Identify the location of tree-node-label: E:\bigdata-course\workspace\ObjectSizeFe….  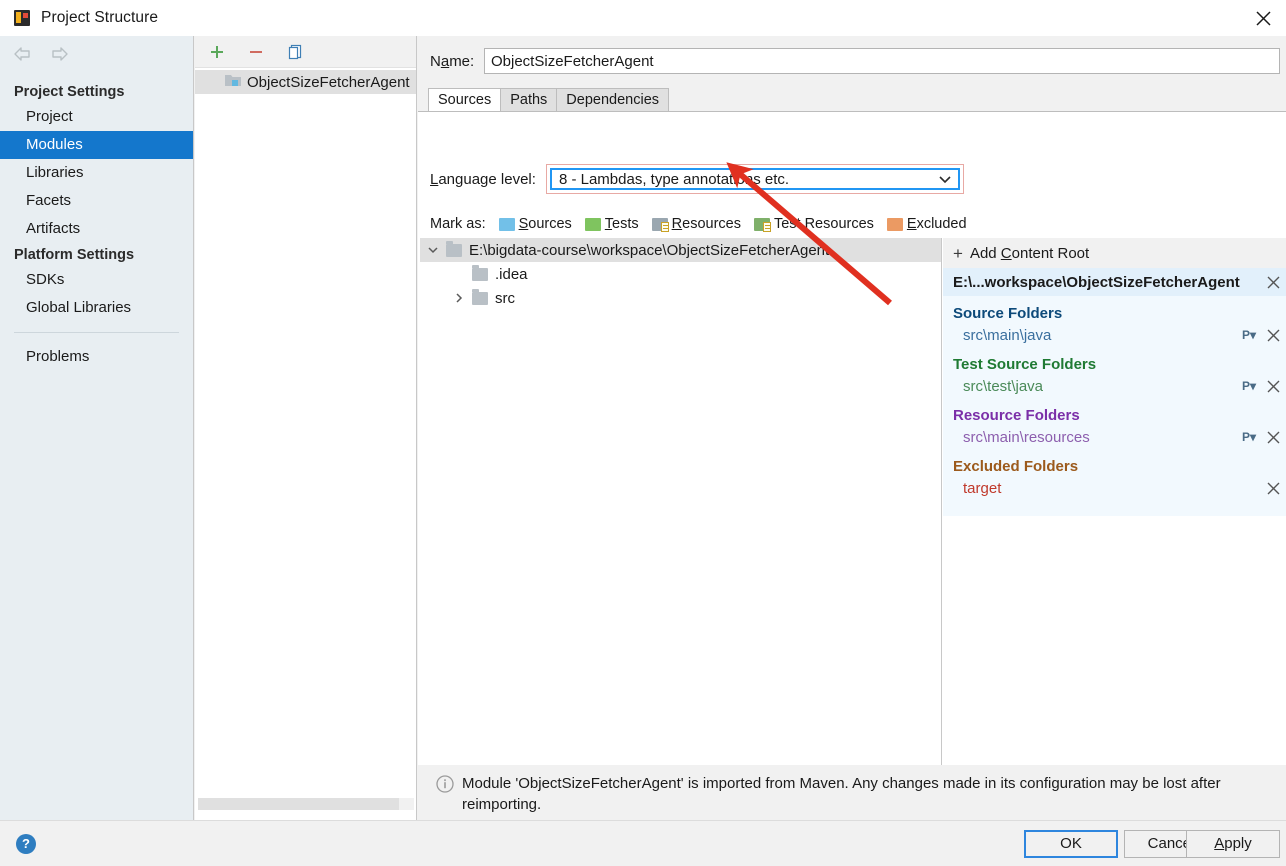
(649, 250).